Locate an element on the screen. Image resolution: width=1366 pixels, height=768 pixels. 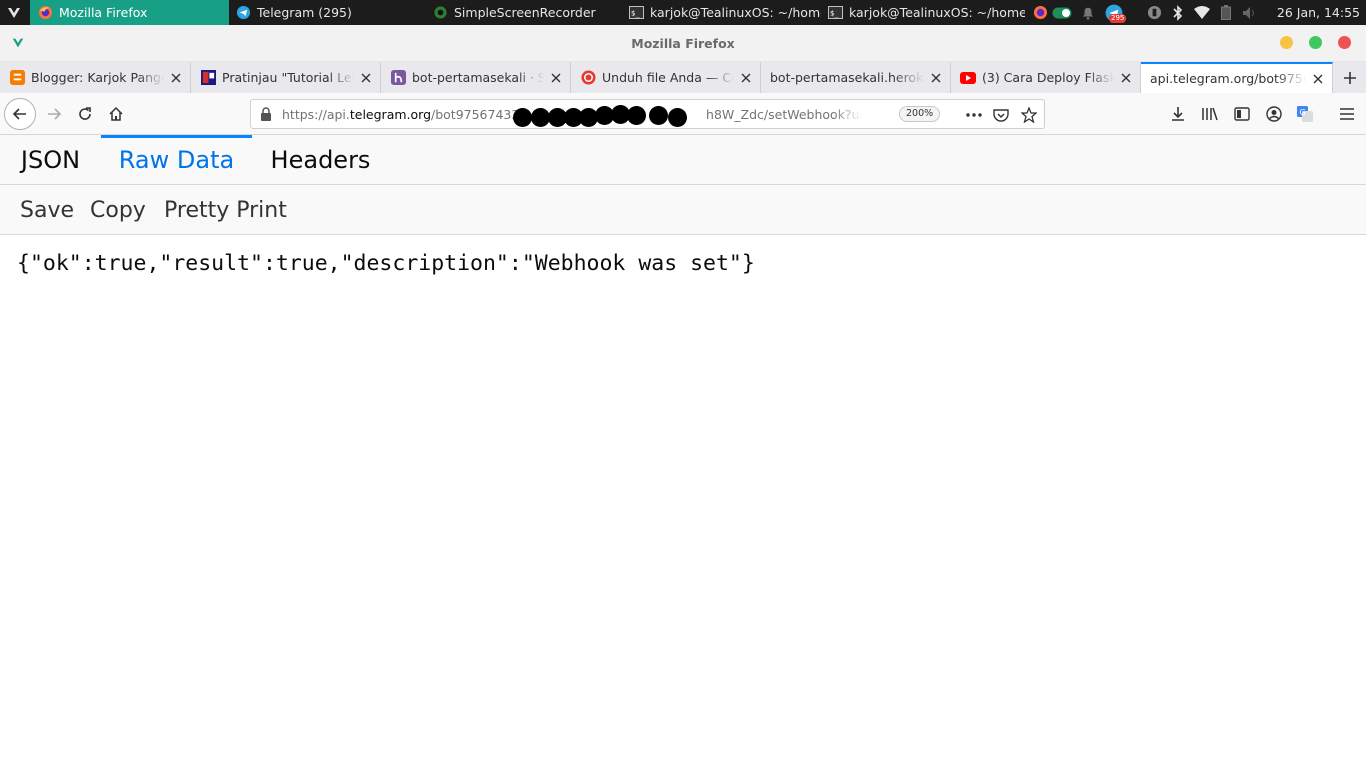
keyboard-indicator-icon is located at coordinates (1154, 13).